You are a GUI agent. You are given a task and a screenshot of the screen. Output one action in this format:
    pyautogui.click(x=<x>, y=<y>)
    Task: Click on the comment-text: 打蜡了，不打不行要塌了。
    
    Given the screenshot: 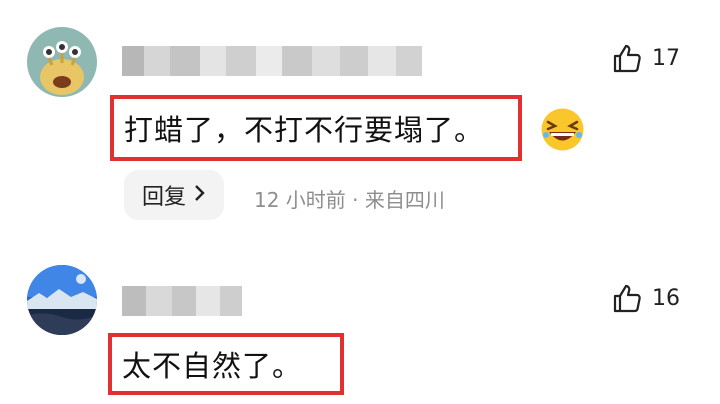 What is the action you would take?
    pyautogui.click(x=316, y=128)
    